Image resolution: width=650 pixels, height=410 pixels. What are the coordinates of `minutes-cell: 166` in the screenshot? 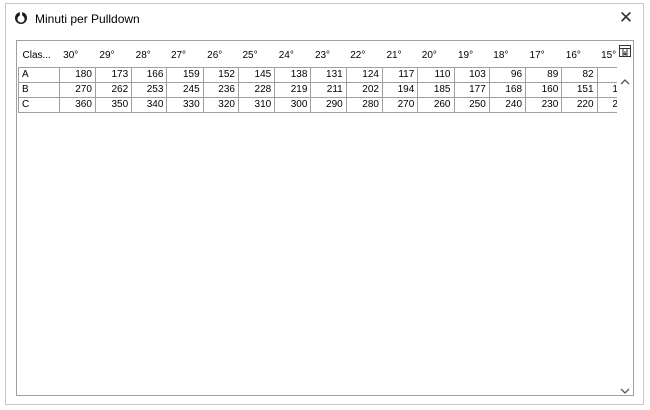 It's located at (149, 74).